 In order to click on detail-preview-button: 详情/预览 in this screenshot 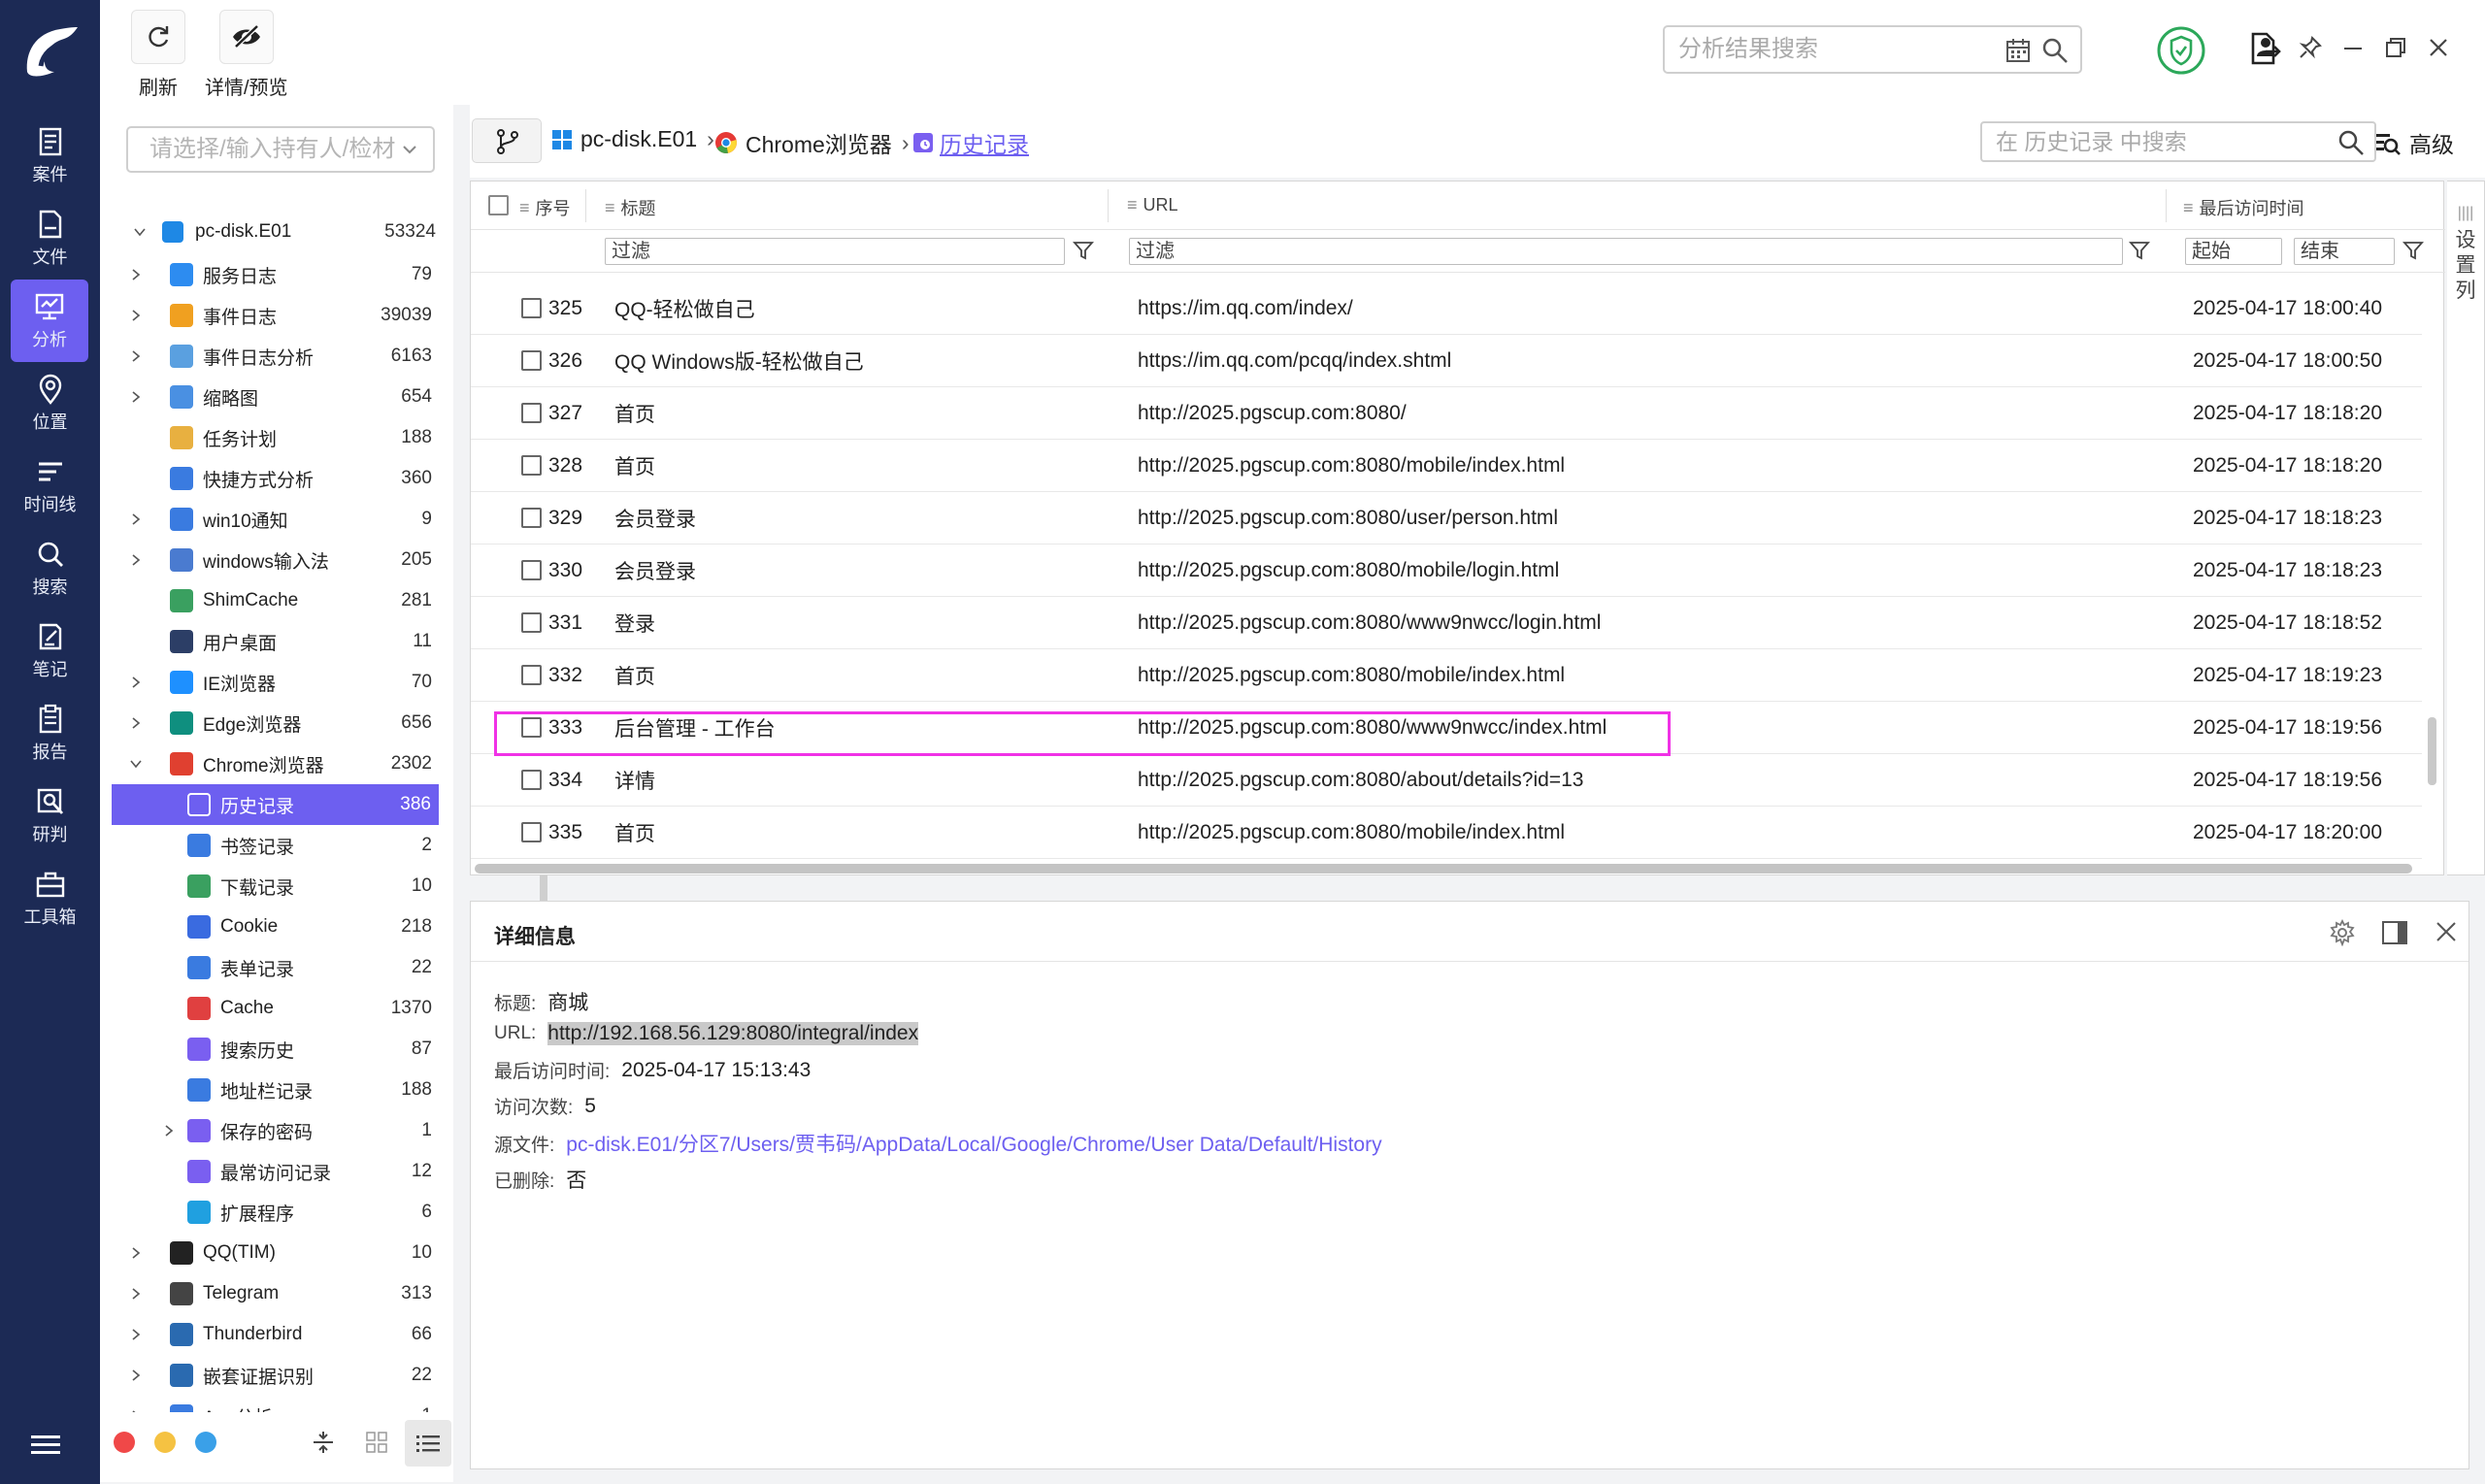, I will do `click(247, 55)`.